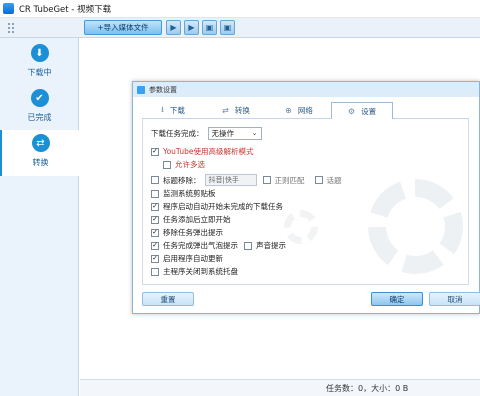 Image resolution: width=480 pixels, height=396 pixels. Describe the element at coordinates (141, 89) in the screenshot. I see `dialog-app-icon` at that location.